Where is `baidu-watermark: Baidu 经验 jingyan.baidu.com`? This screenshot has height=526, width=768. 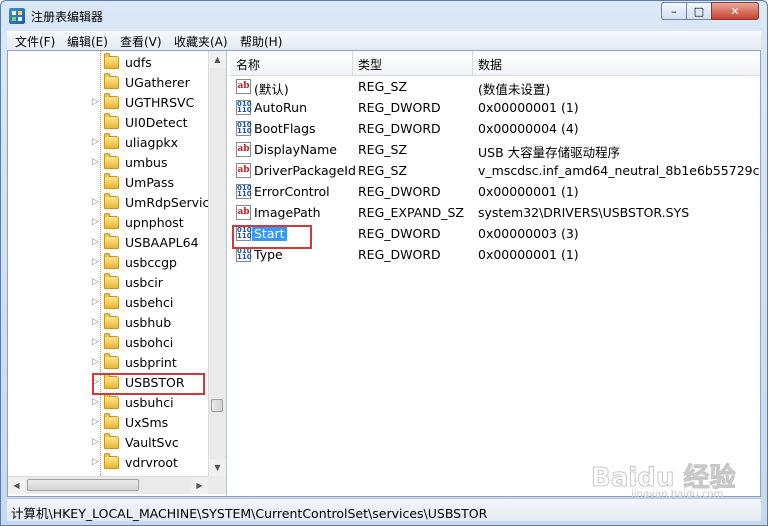
baidu-watermark: Baidu 经验 jingyan.baidu.com is located at coordinates (662, 479).